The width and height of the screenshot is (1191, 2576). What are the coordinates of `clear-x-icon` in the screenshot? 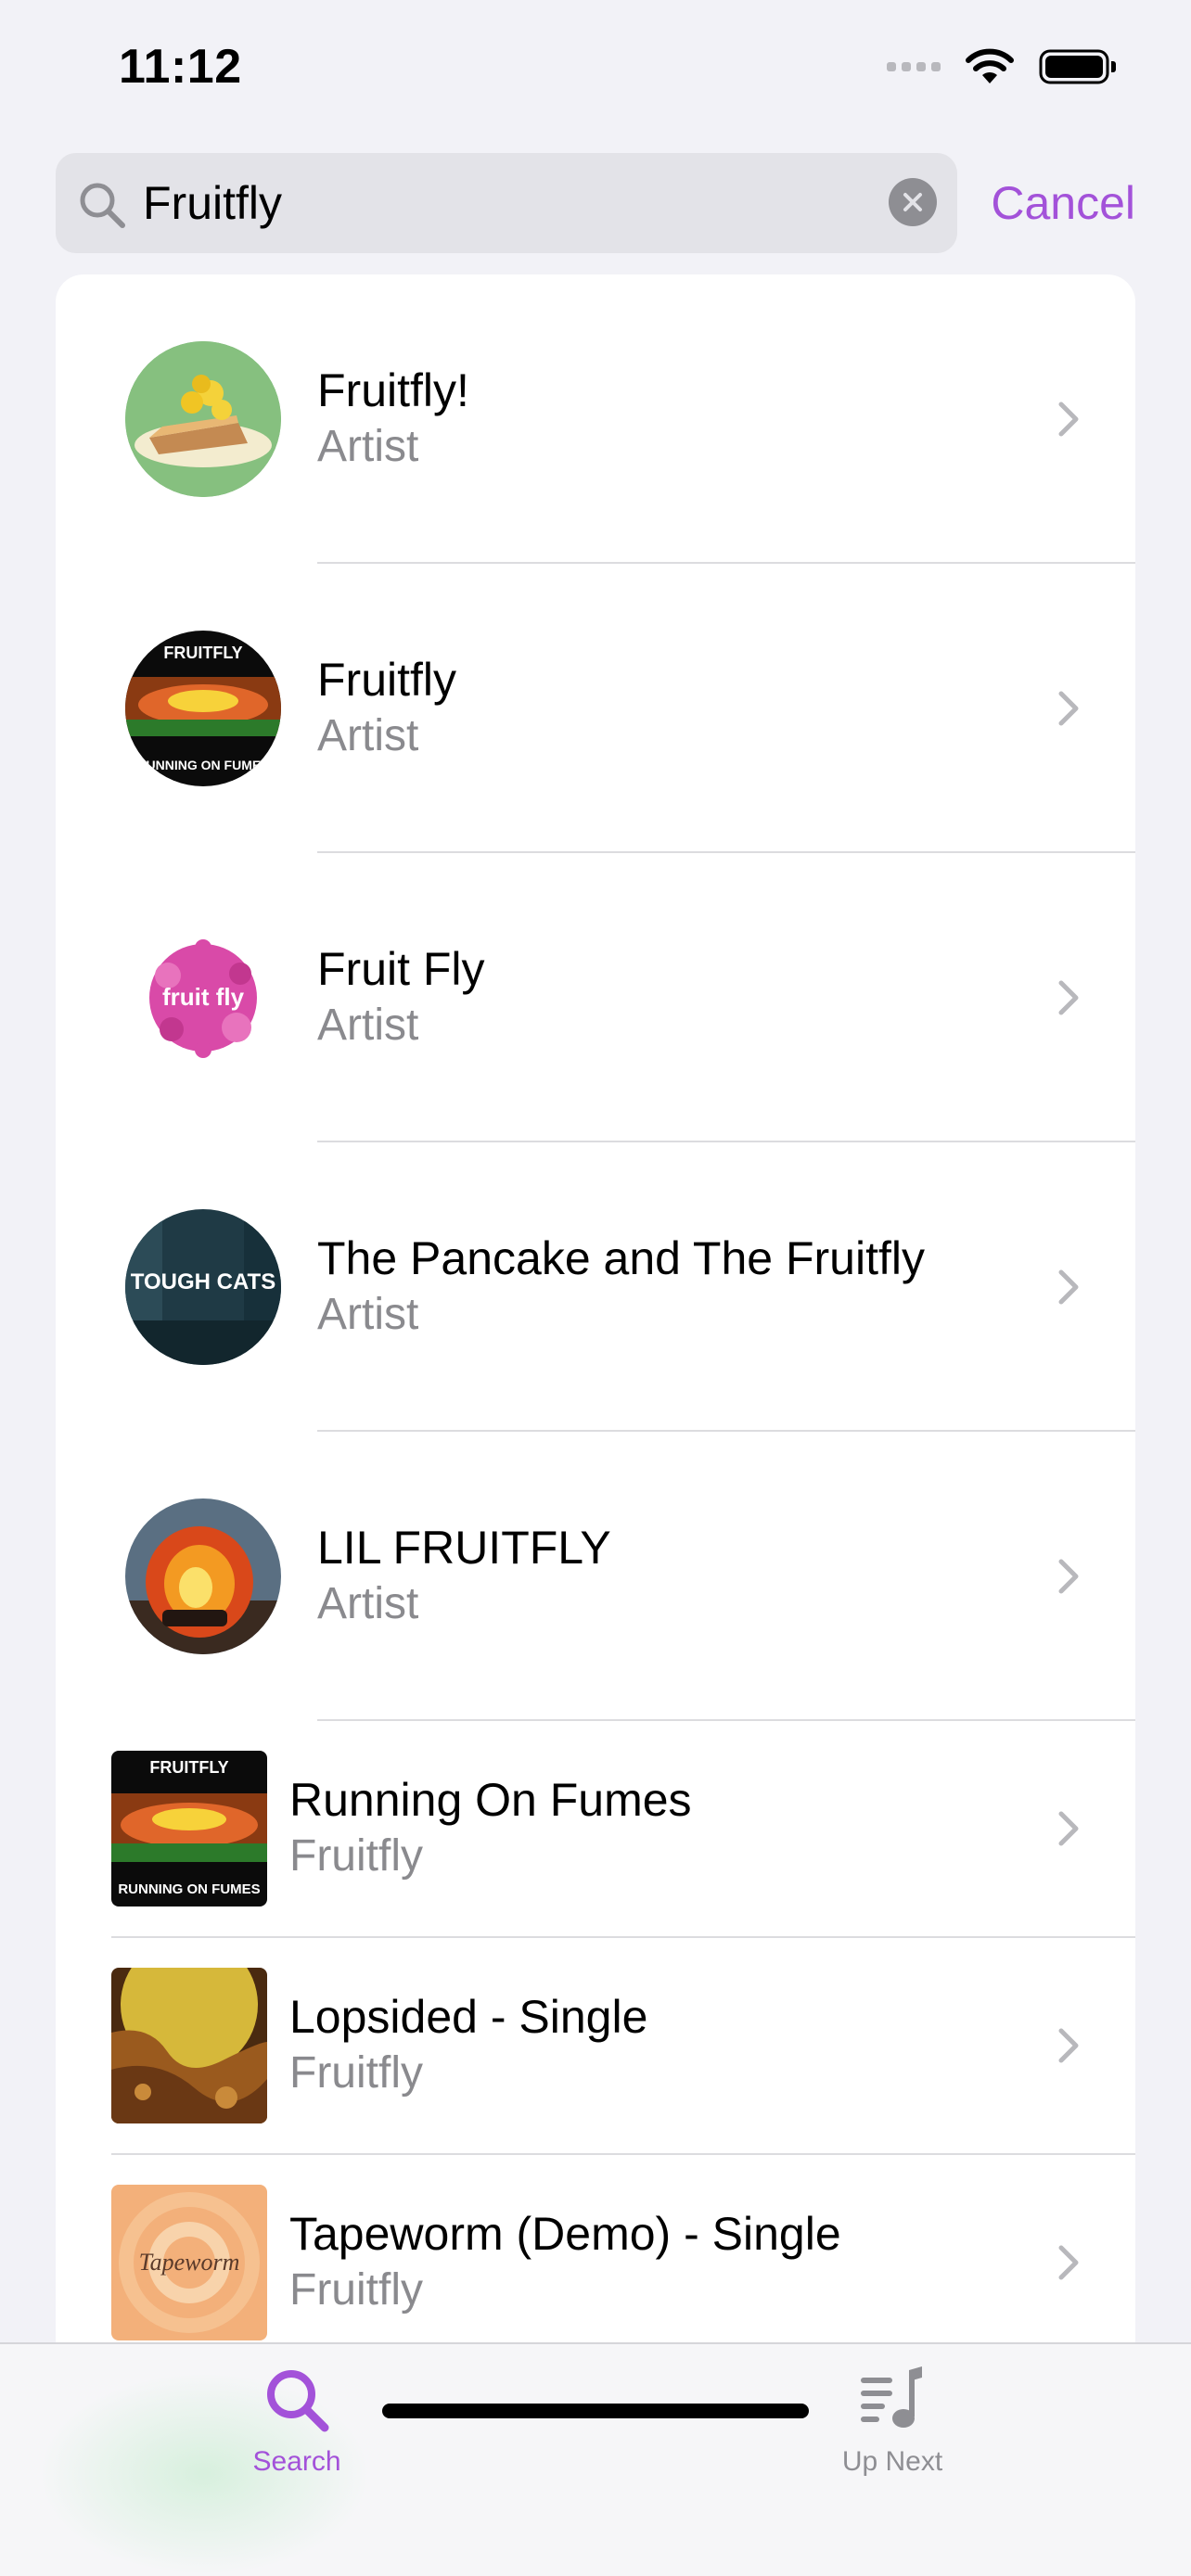 It's located at (912, 202).